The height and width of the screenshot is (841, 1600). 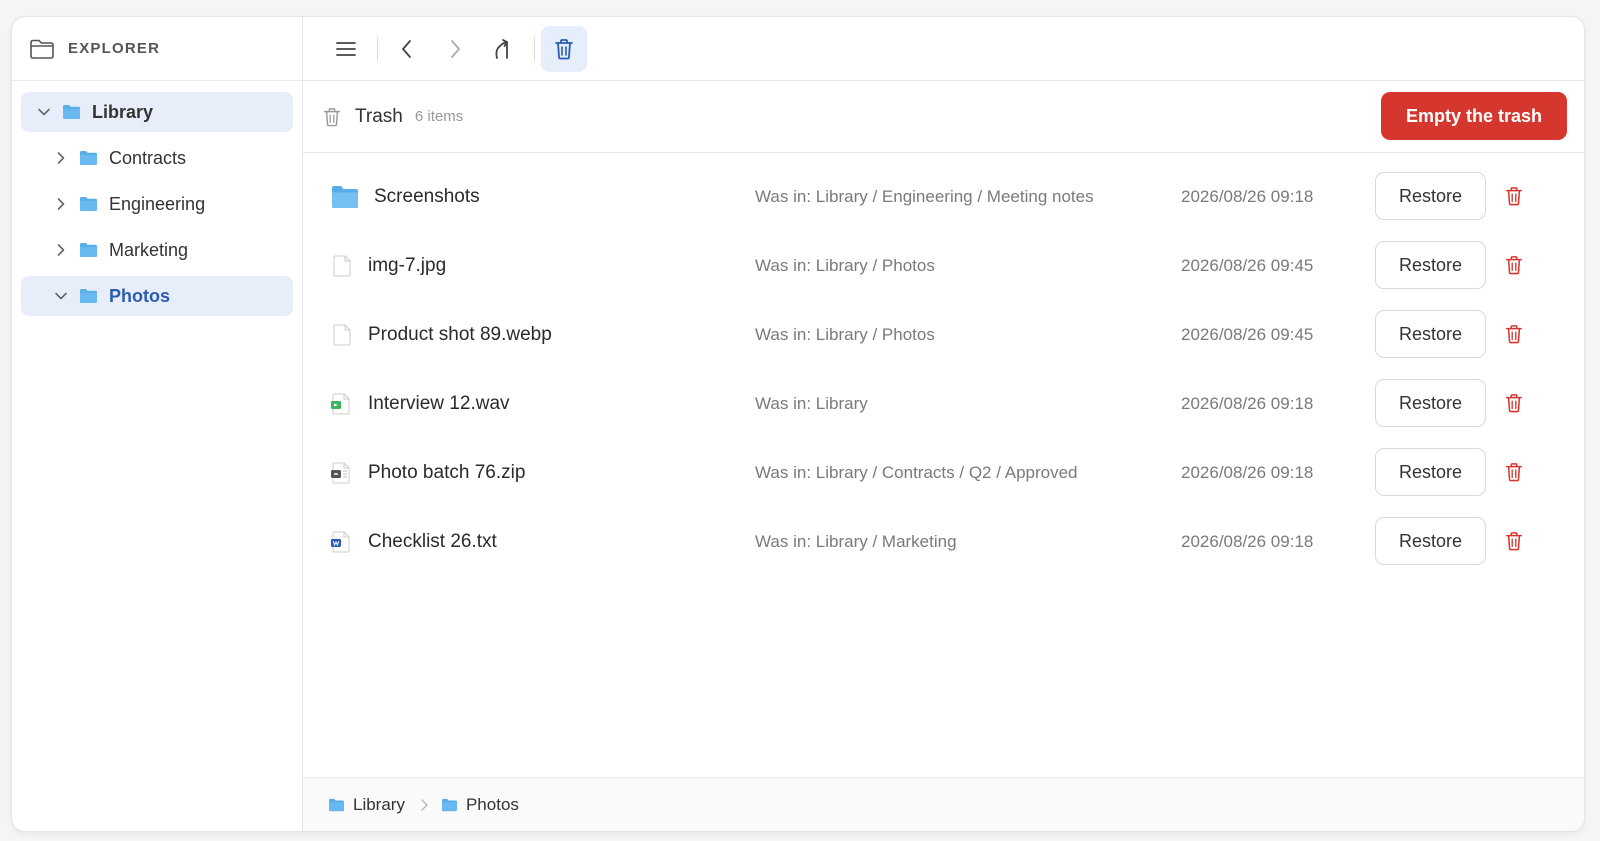 I want to click on file-name: Product shot 89.webp, so click(x=460, y=334).